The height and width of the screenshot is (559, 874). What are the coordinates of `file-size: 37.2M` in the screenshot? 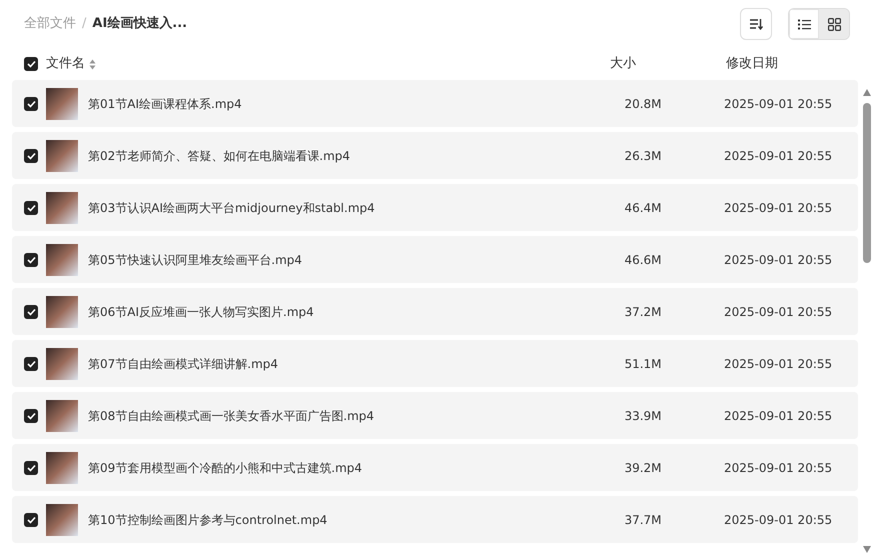 It's located at (643, 312).